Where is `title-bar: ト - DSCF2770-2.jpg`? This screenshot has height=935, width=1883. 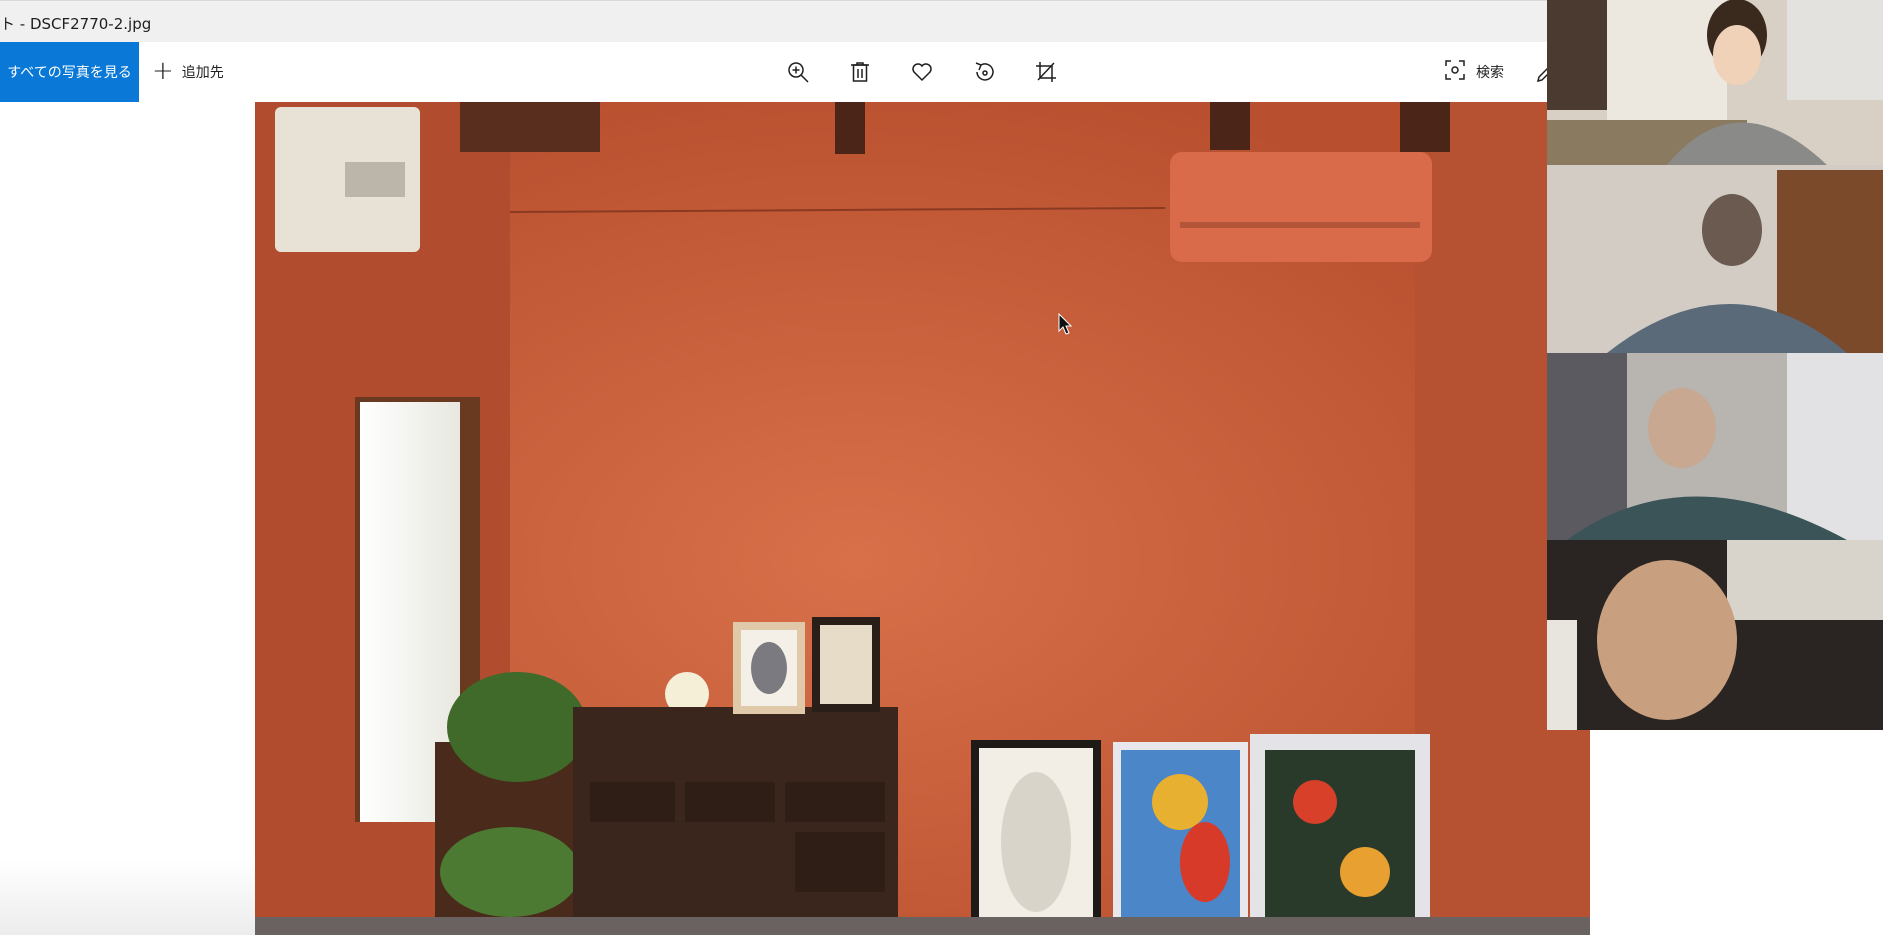
title-bar: ト - DSCF2770-2.jpg is located at coordinates (773, 21).